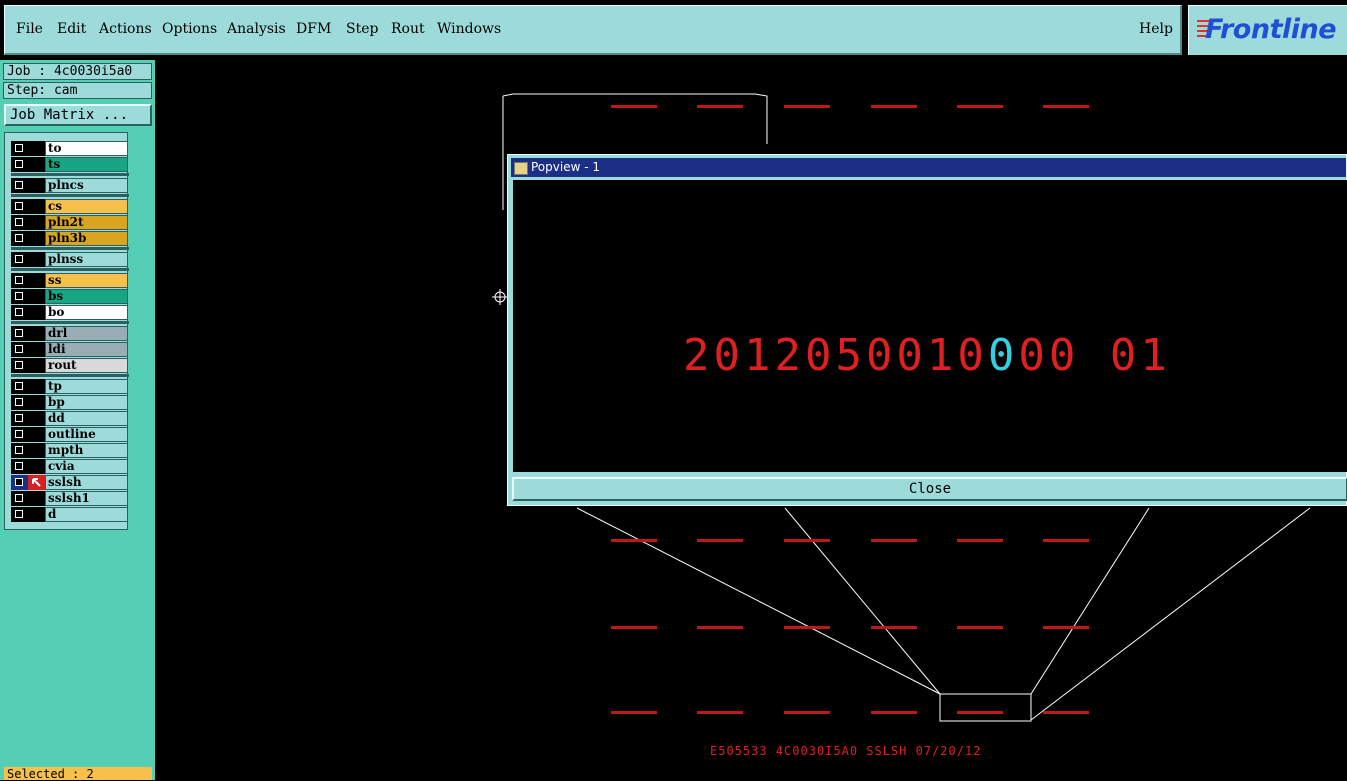  What do you see at coordinates (86, 206) in the screenshot?
I see `layer-name: cs` at bounding box center [86, 206].